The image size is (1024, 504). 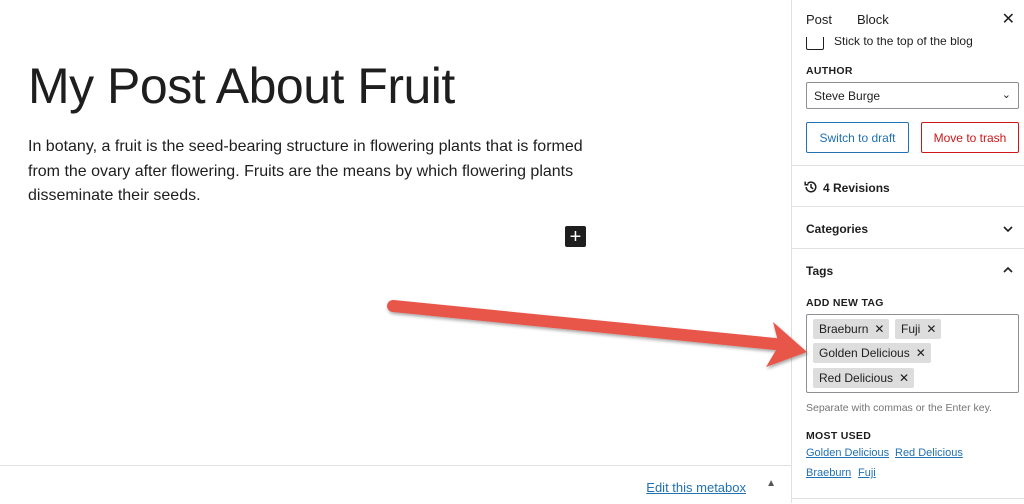 I want to click on post-title: My Post About Fruit, so click(x=241, y=86).